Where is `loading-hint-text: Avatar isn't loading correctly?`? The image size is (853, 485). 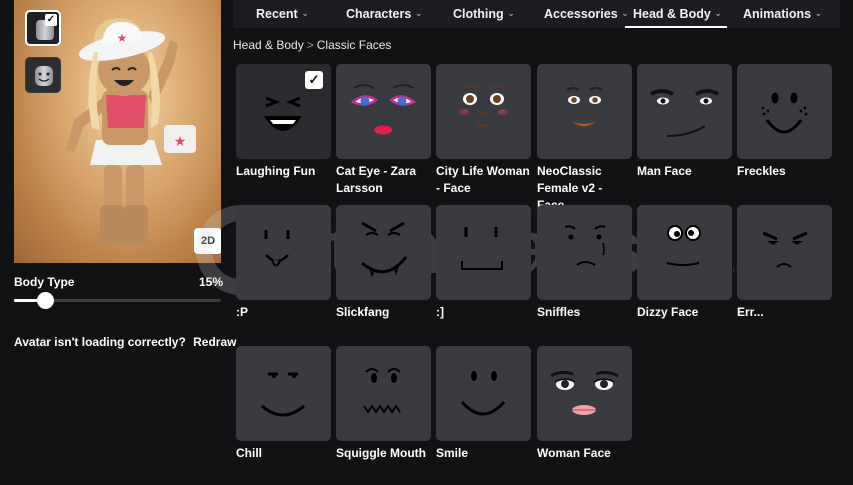
loading-hint-text: Avatar isn't loading correctly? is located at coordinates (100, 342).